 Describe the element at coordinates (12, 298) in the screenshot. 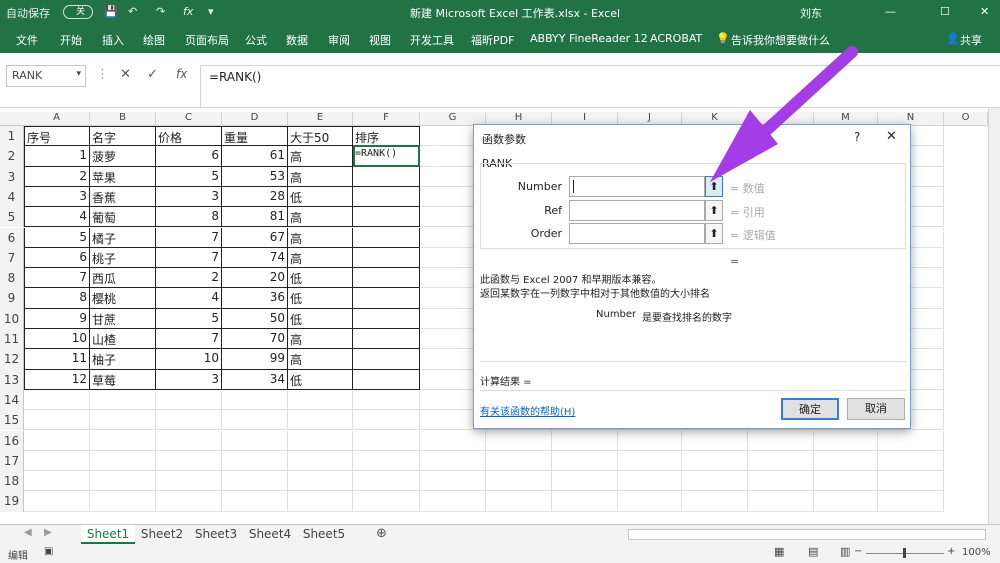

I see `row-header: 9` at that location.